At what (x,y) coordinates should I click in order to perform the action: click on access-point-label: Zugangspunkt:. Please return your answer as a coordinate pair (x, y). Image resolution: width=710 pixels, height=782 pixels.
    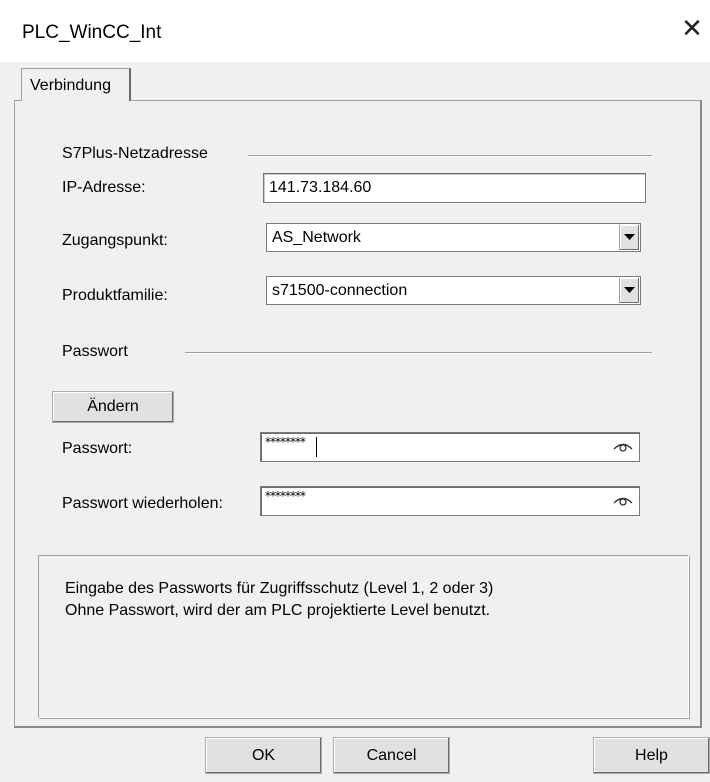
    Looking at the image, I should click on (115, 240).